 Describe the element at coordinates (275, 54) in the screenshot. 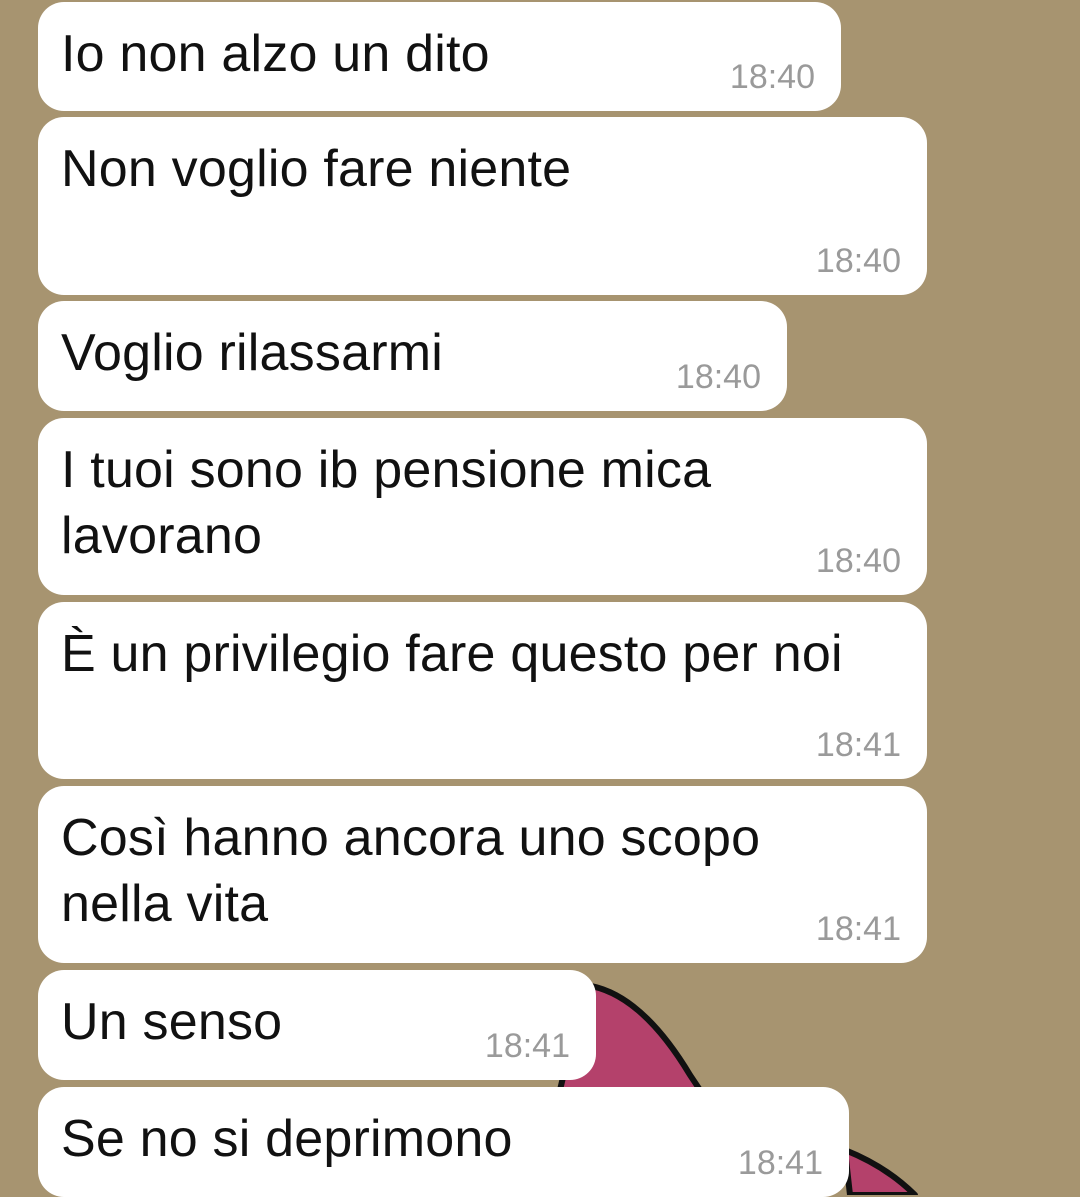

I see `message-text: Io non alzo un dito` at that location.